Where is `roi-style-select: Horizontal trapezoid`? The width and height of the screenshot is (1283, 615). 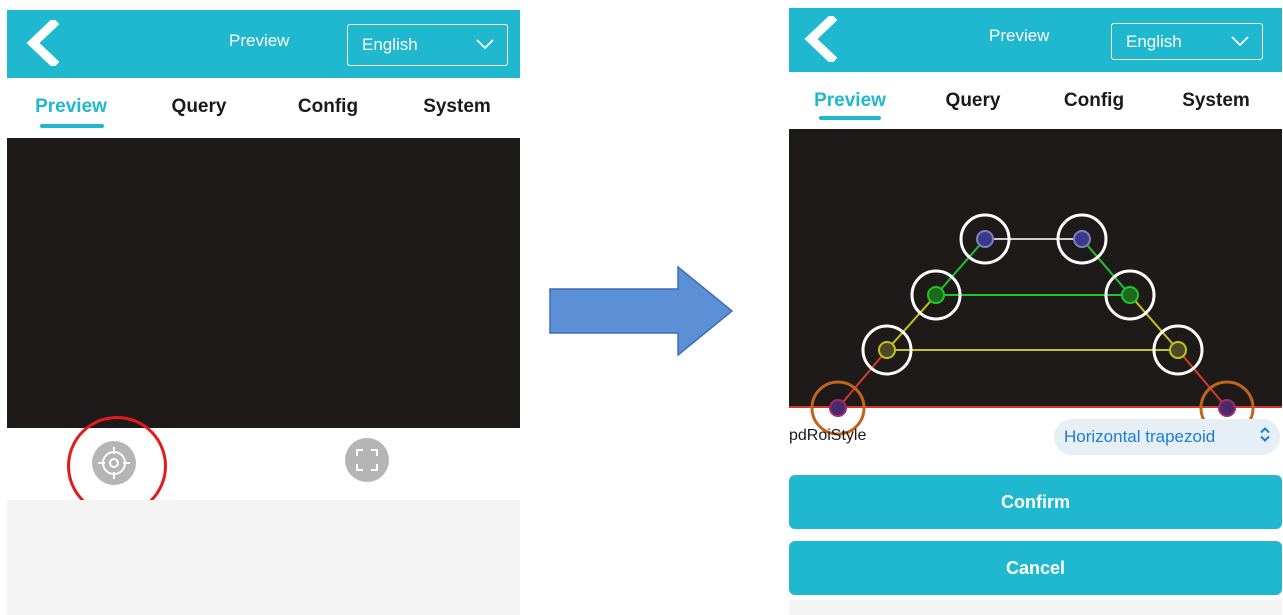 roi-style-select: Horizontal trapezoid is located at coordinates (1167, 437).